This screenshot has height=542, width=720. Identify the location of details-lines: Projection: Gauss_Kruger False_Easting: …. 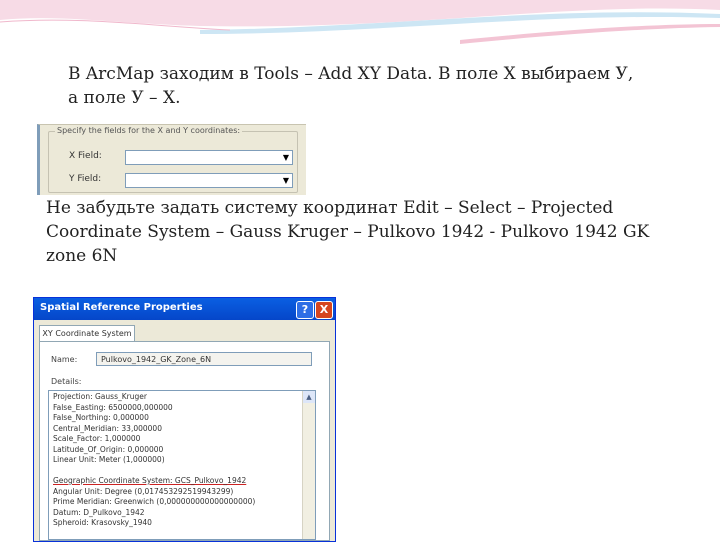
(177, 460).